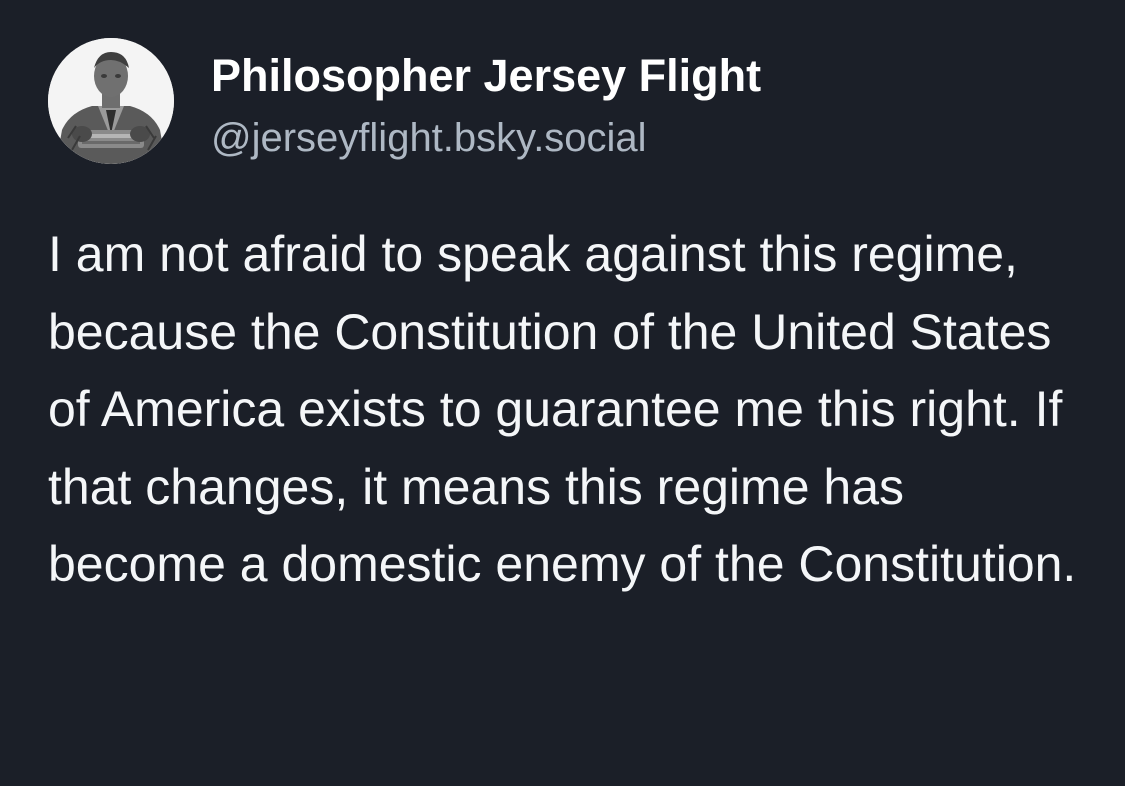  Describe the element at coordinates (429, 138) in the screenshot. I see `author-handle: @jerseyflight.bsky.social` at that location.